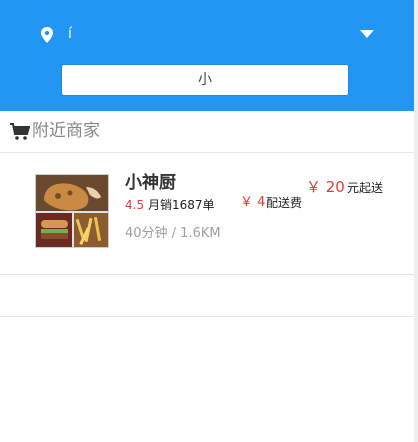 This screenshot has height=442, width=418. Describe the element at coordinates (150, 183) in the screenshot. I see `shop-name: 小神厨` at that location.